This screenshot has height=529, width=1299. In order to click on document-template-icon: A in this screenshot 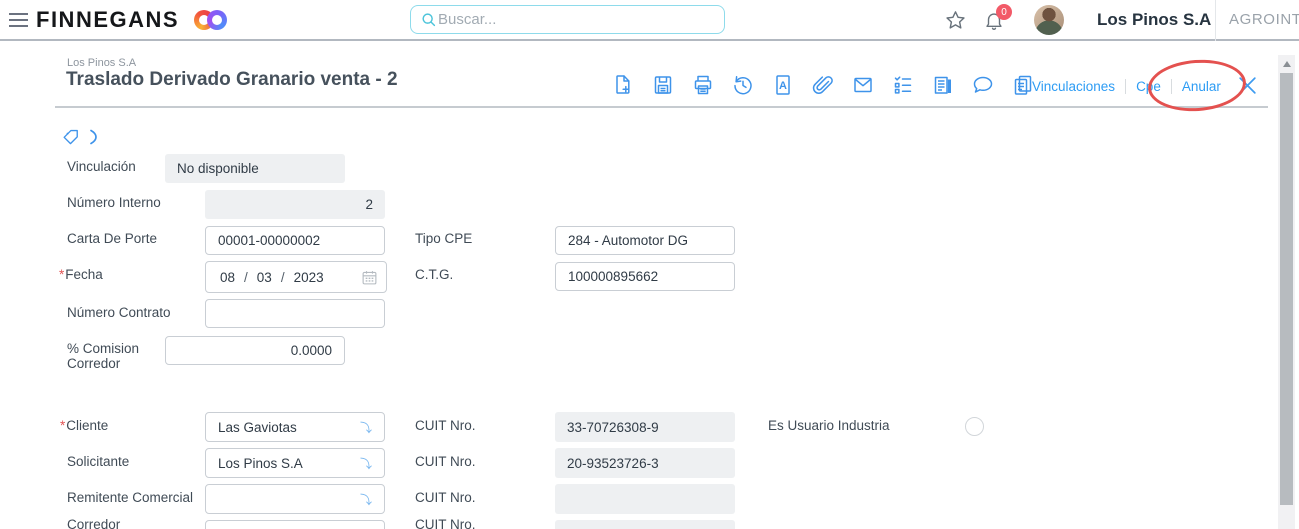, I will do `click(783, 85)`.